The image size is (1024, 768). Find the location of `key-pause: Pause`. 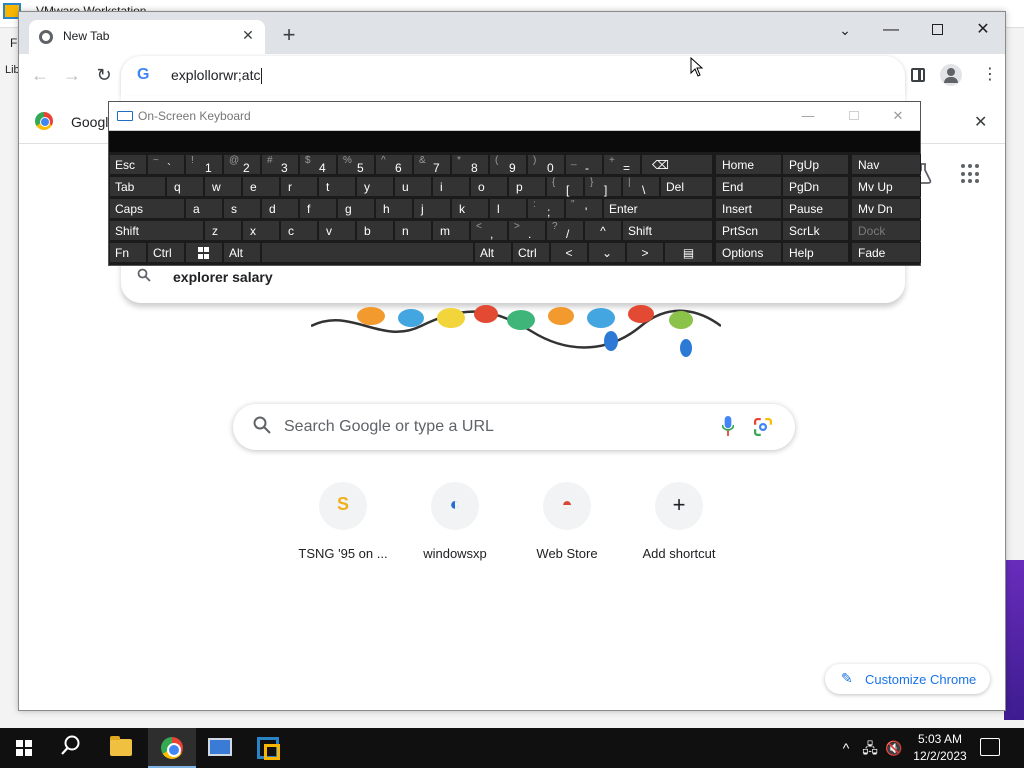

key-pause: Pause is located at coordinates (815, 208).